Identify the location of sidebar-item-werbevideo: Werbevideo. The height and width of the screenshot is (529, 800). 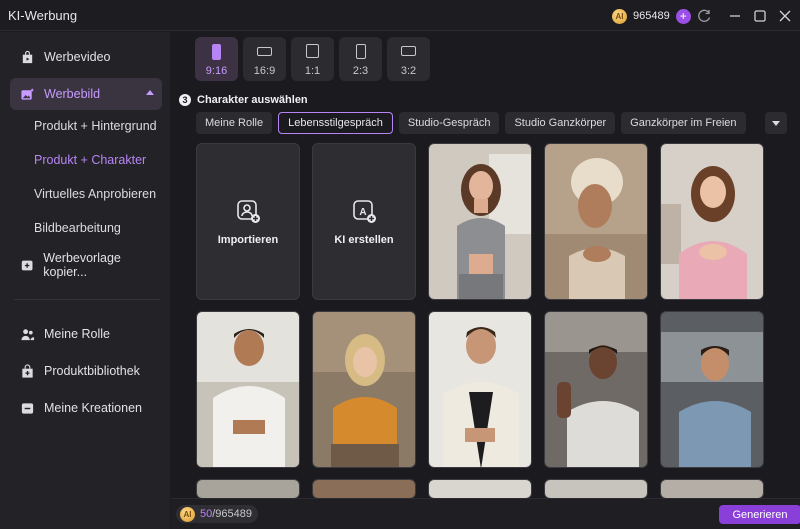
(86, 57).